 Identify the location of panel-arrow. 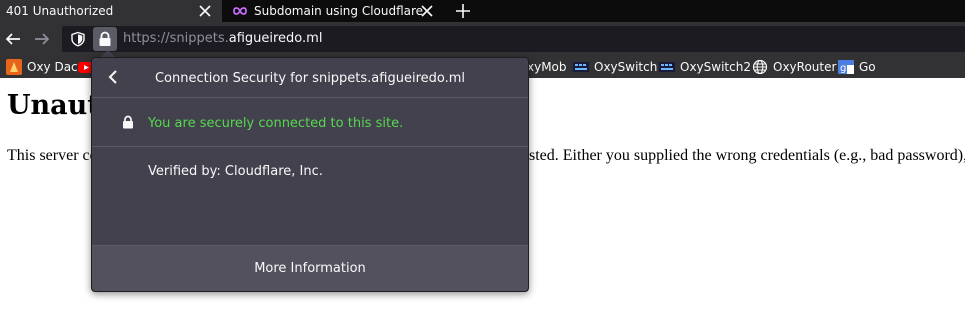
(108, 53).